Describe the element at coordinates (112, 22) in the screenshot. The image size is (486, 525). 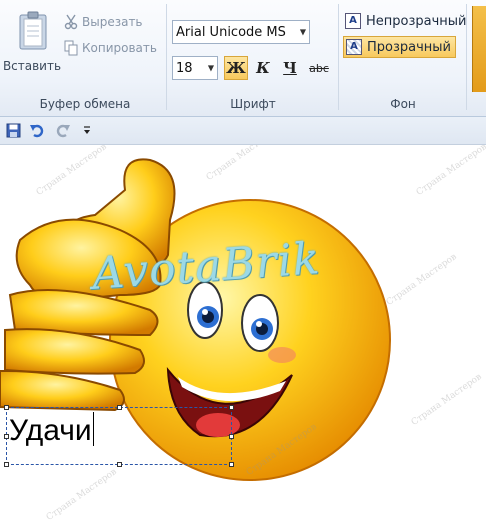
I see `cut-label: Вырезать` at that location.